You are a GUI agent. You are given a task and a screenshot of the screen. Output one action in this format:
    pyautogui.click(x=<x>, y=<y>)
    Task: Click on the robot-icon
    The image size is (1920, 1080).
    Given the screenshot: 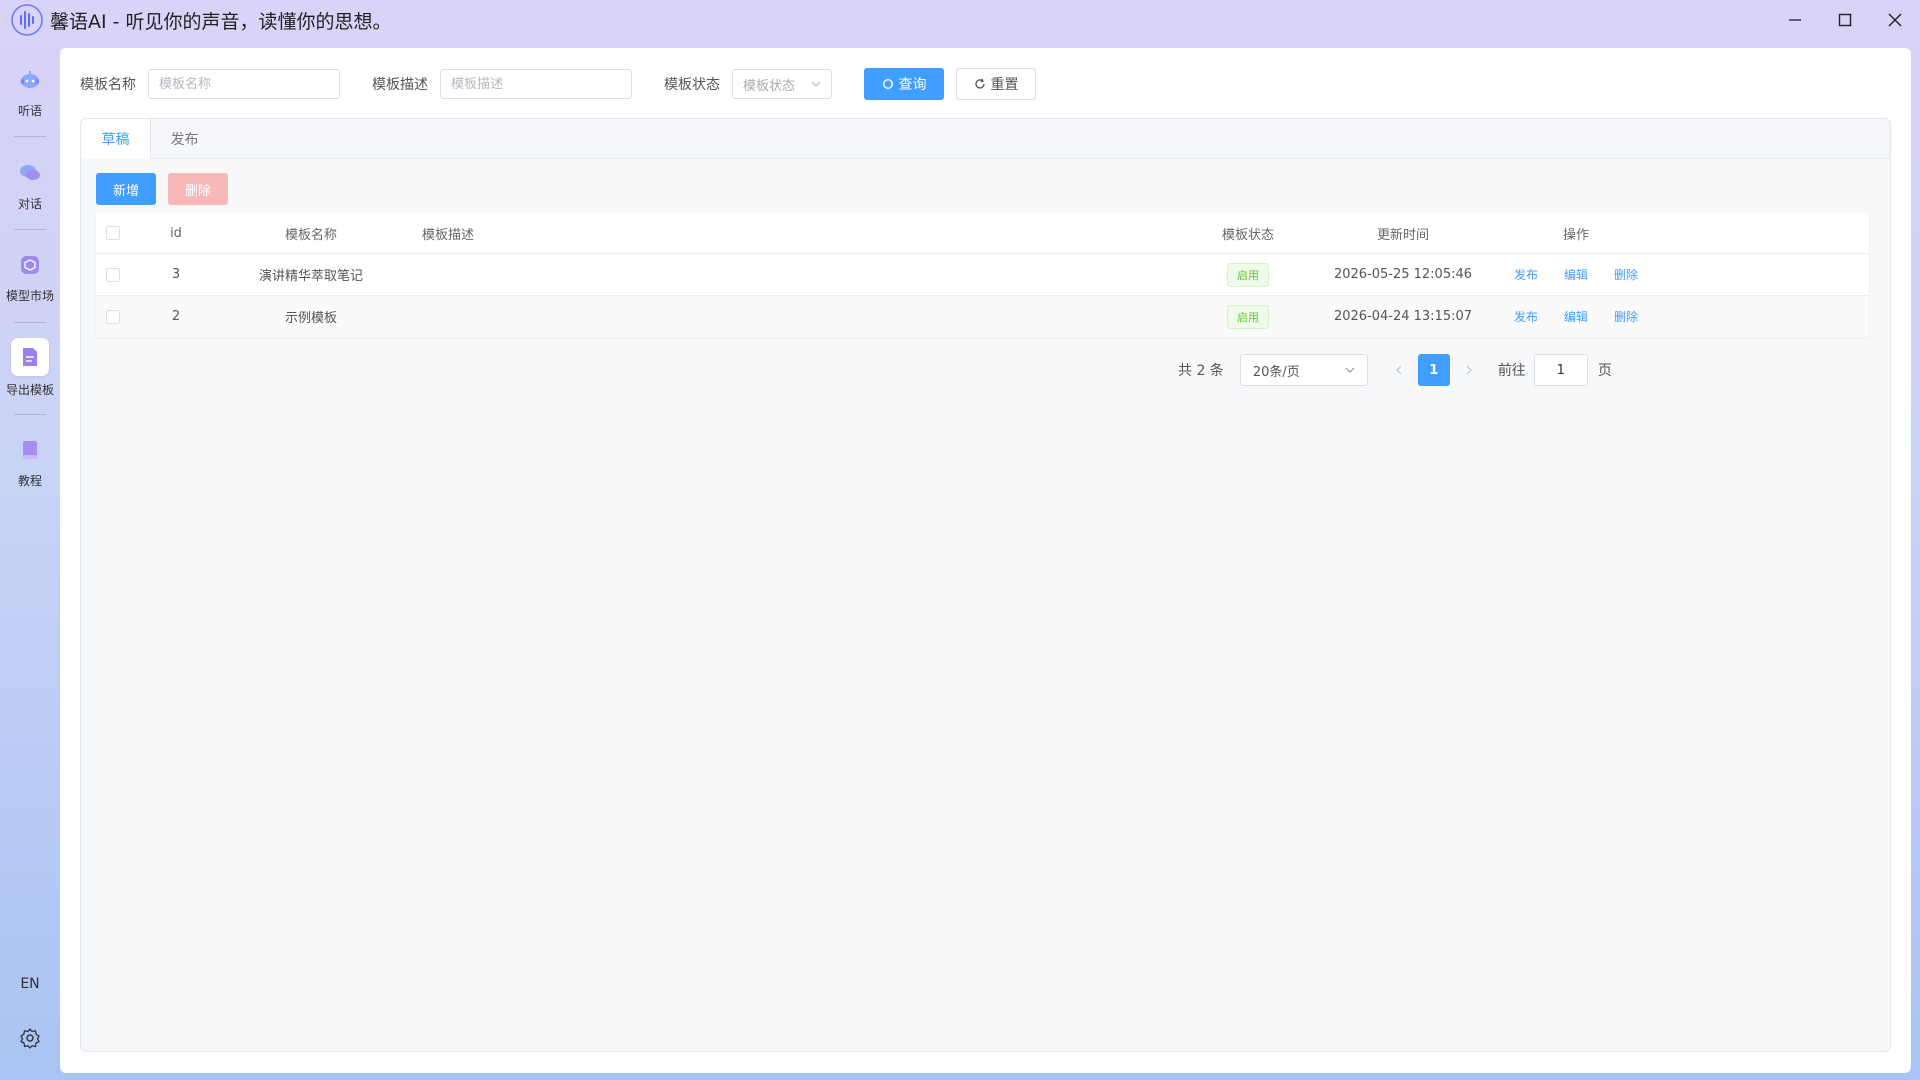 What is the action you would take?
    pyautogui.click(x=30, y=80)
    